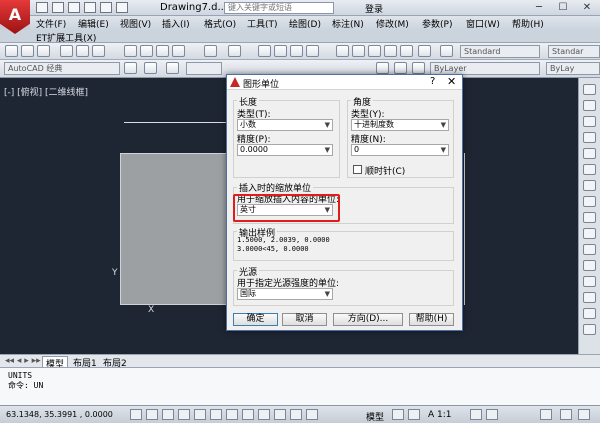  What do you see at coordinates (483, 23) in the screenshot?
I see `menu-window: 窗口(W)` at bounding box center [483, 23].